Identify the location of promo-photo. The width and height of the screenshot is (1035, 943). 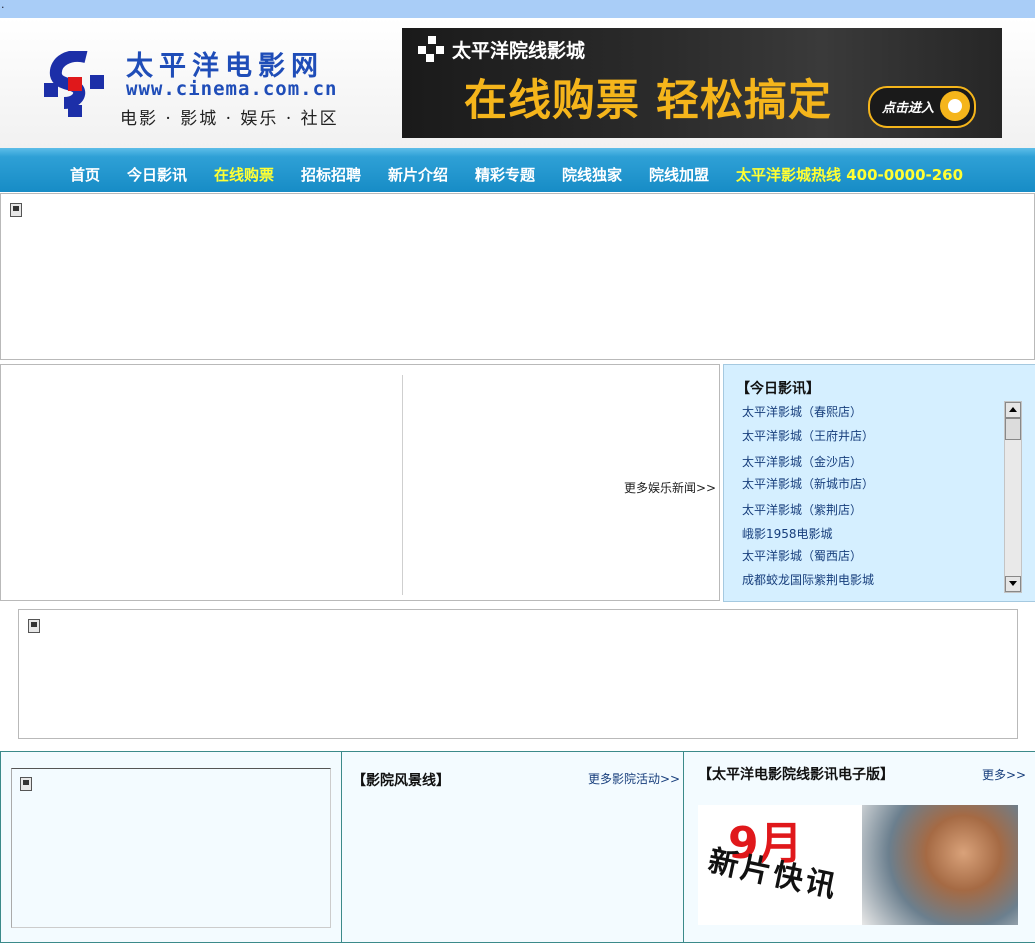
(940, 865).